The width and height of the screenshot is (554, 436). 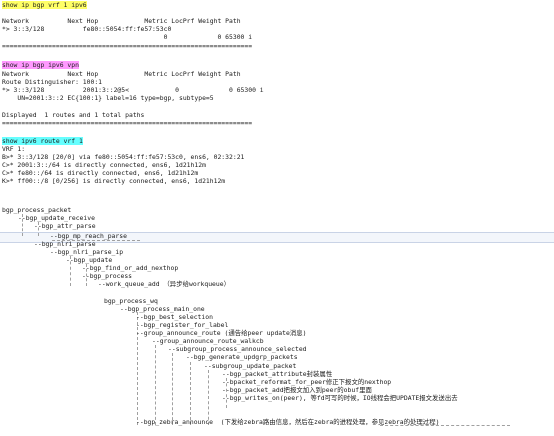 I want to click on command-show-ip-bgp-vrf: show ip bgp vrf 1 ipv6, so click(x=44, y=5).